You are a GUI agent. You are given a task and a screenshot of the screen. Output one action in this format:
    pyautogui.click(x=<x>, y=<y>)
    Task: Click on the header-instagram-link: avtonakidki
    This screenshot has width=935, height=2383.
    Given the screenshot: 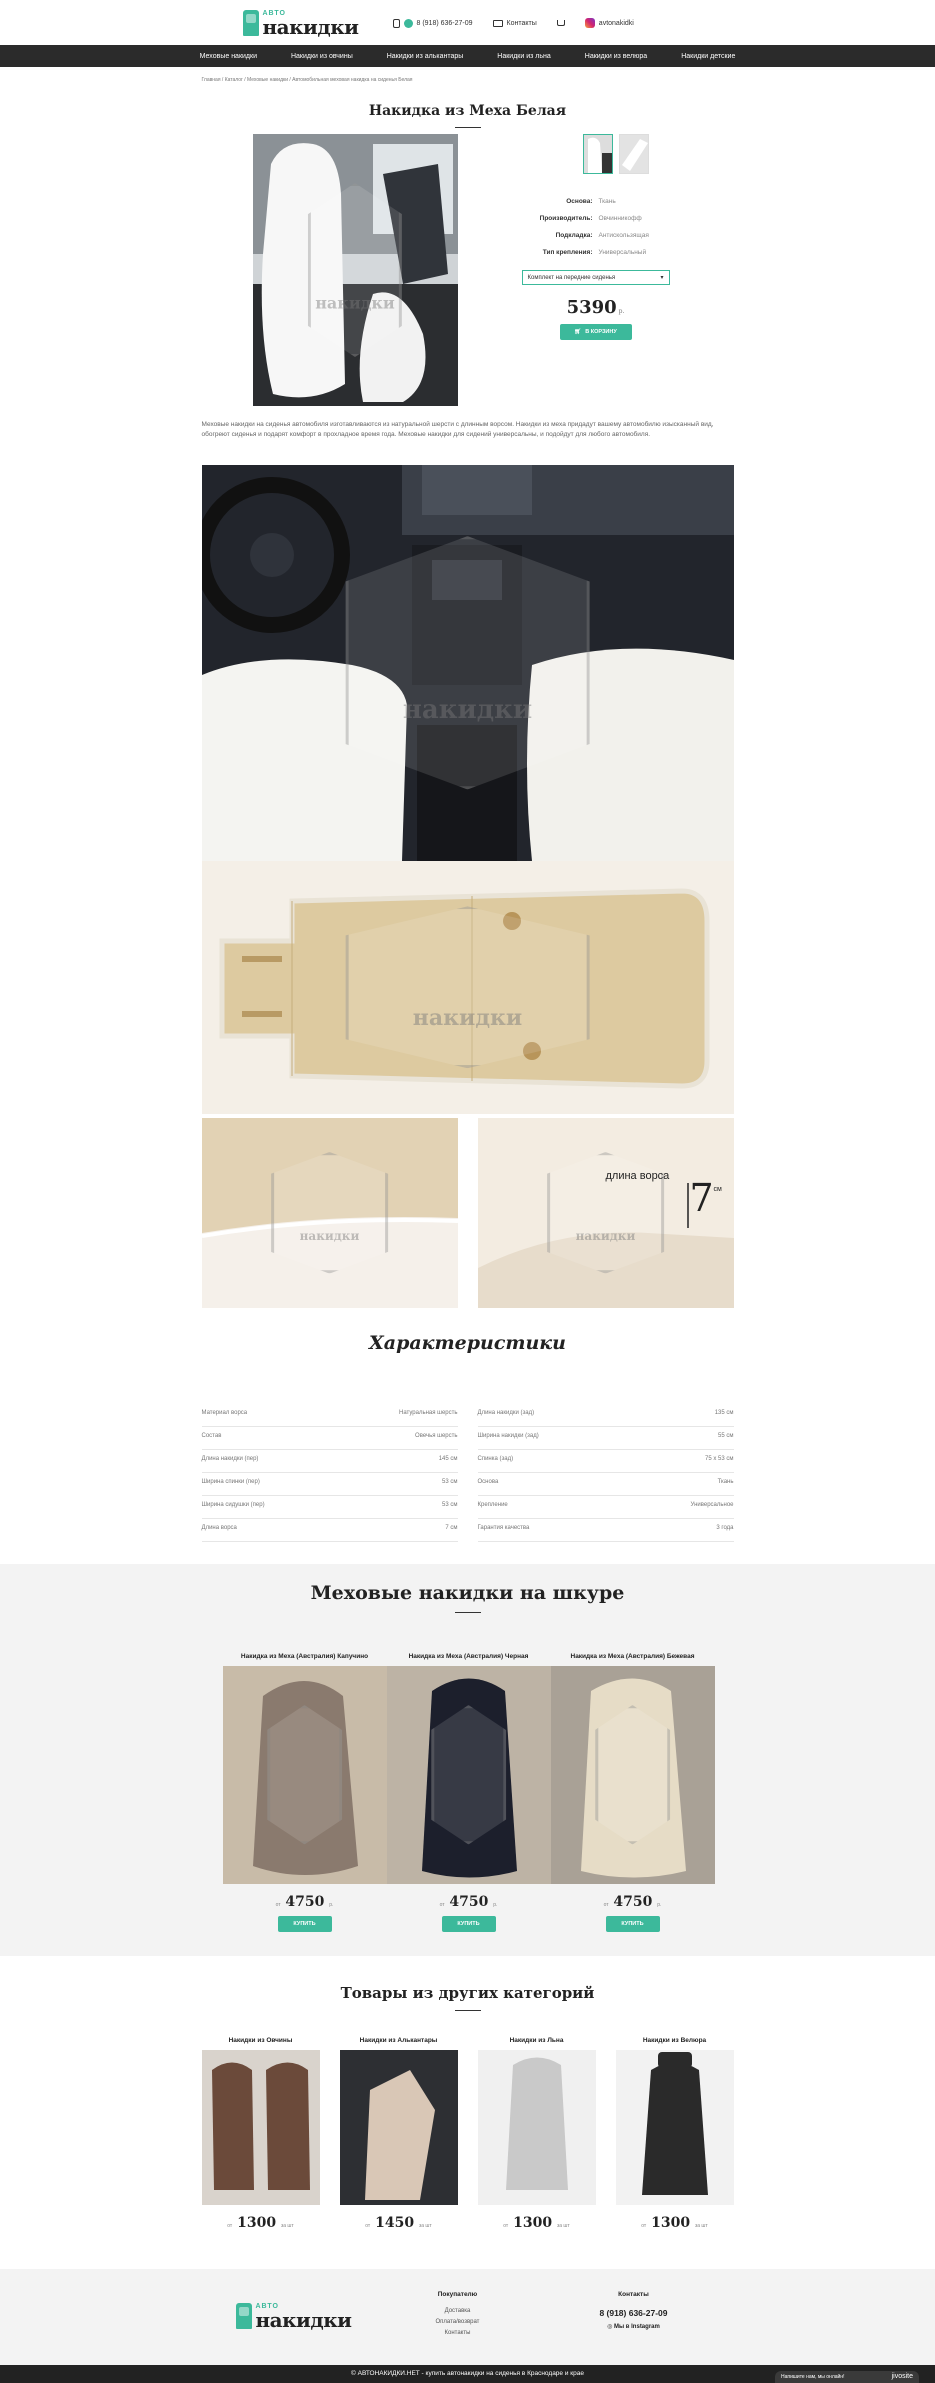 What is the action you would take?
    pyautogui.click(x=609, y=23)
    